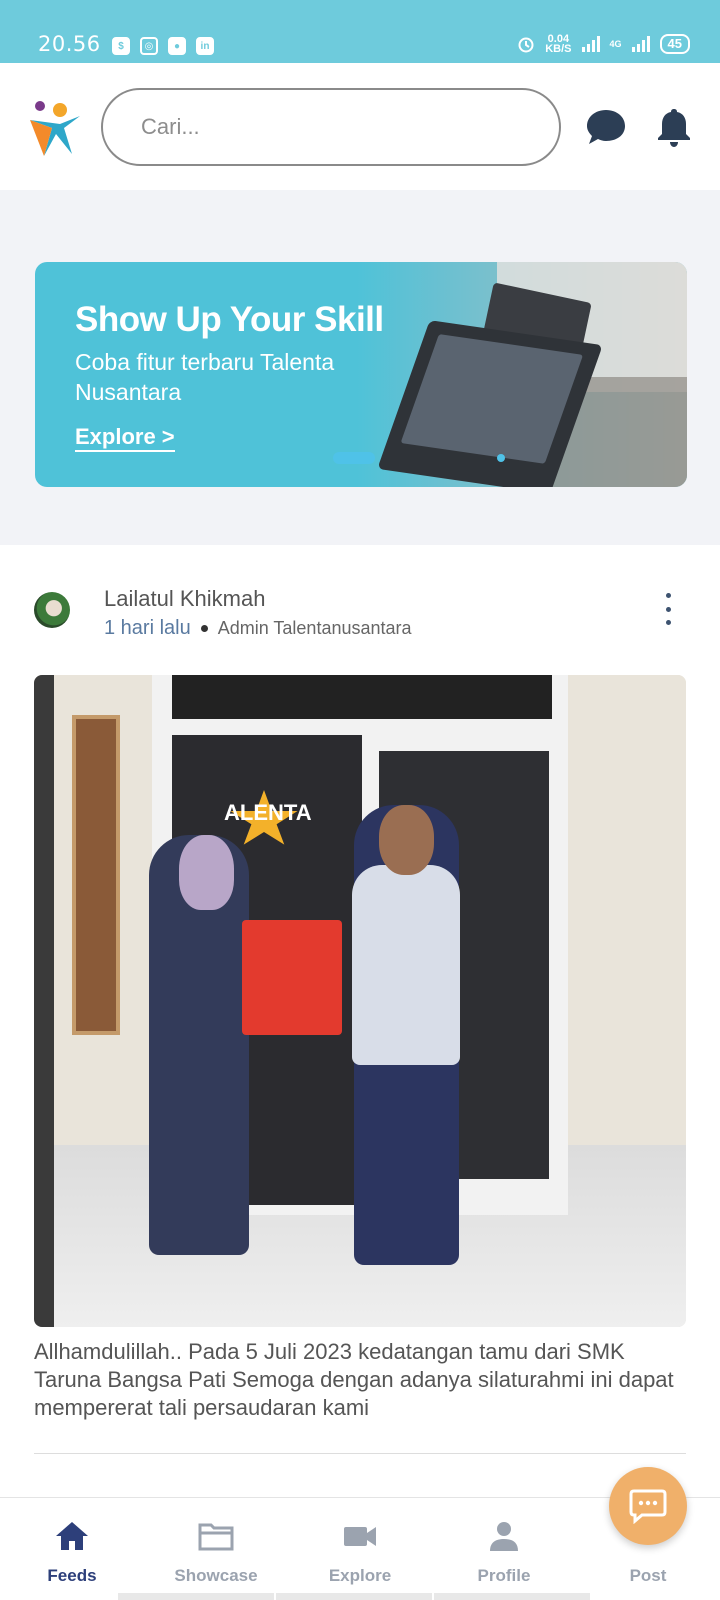 The width and height of the screenshot is (720, 1600). Describe the element at coordinates (72, 1536) in the screenshot. I see `home-icon` at that location.